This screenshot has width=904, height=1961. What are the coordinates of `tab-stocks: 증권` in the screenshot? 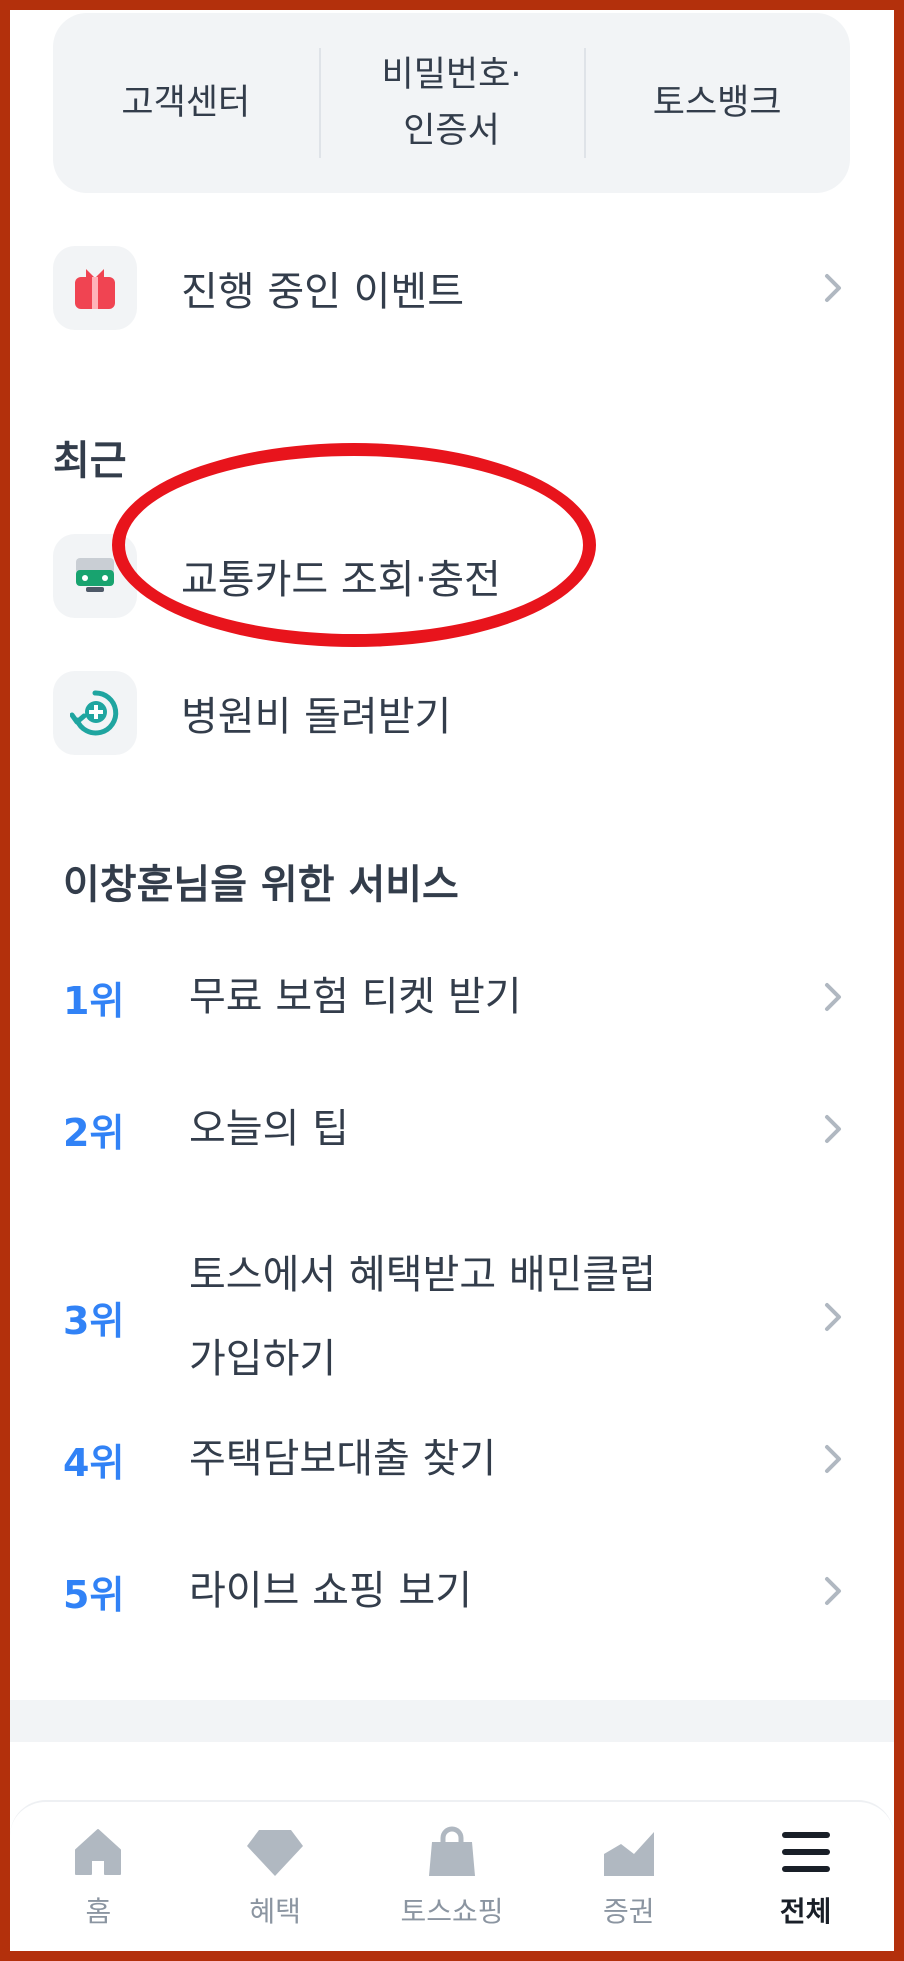 It's located at (629, 1866).